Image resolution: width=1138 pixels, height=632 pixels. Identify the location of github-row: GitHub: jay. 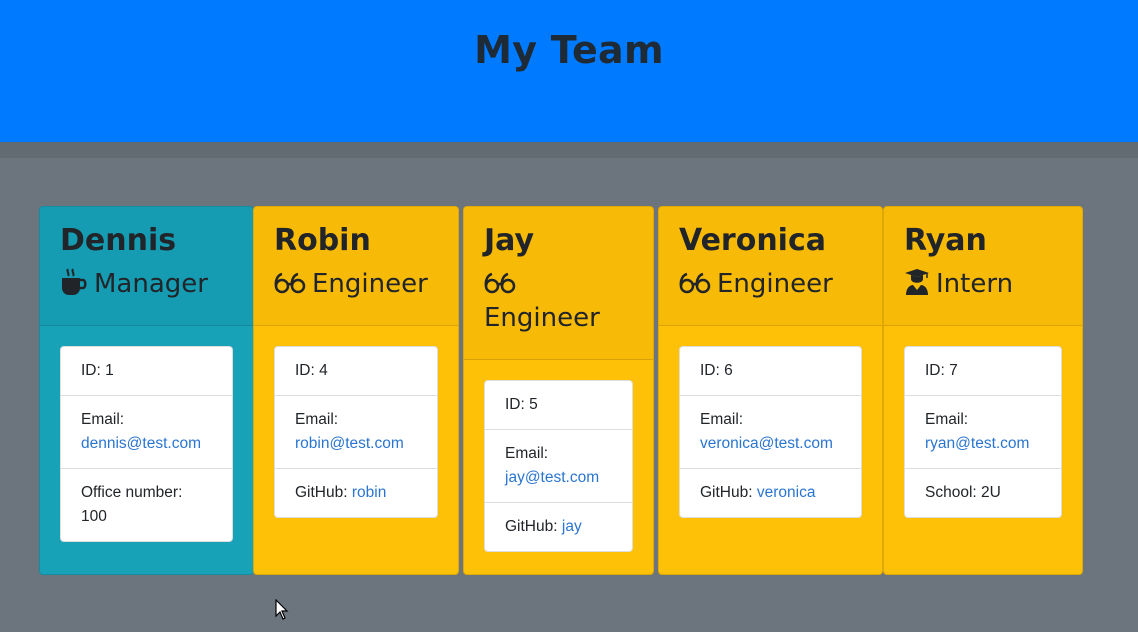
(558, 527).